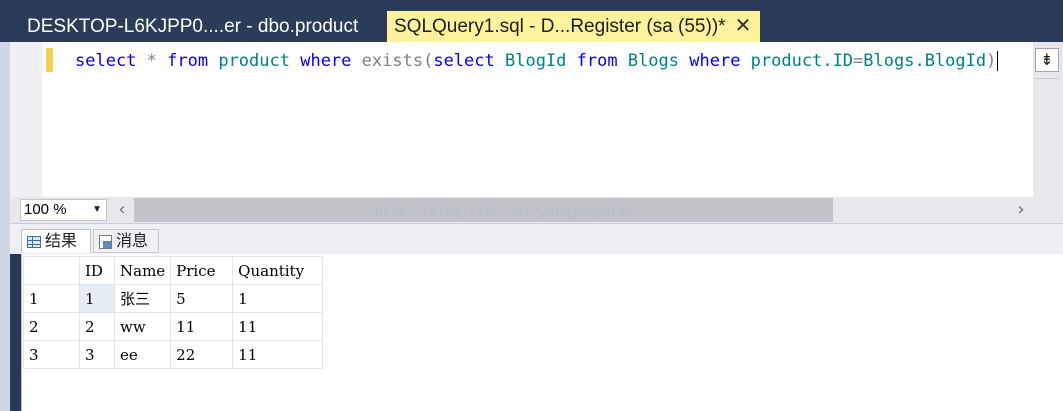 The image size is (1063, 411). Describe the element at coordinates (97, 209) in the screenshot. I see `chevron-down-icon: ▼` at that location.